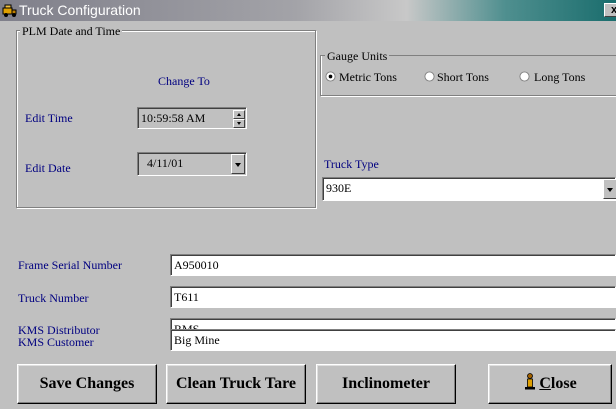 The height and width of the screenshot is (409, 616). I want to click on truck-number-input: T611, so click(393, 297).